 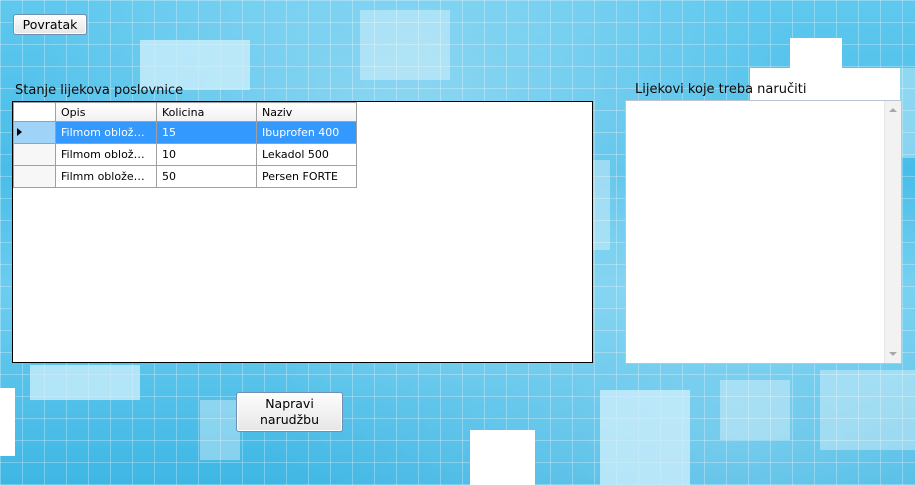 What do you see at coordinates (50, 24) in the screenshot?
I see `back-button: Povratak` at bounding box center [50, 24].